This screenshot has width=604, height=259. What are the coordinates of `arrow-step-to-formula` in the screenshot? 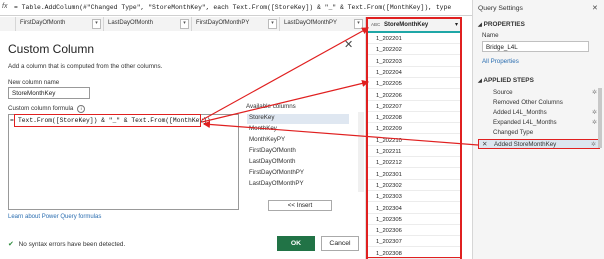 It's located at (340, 133).